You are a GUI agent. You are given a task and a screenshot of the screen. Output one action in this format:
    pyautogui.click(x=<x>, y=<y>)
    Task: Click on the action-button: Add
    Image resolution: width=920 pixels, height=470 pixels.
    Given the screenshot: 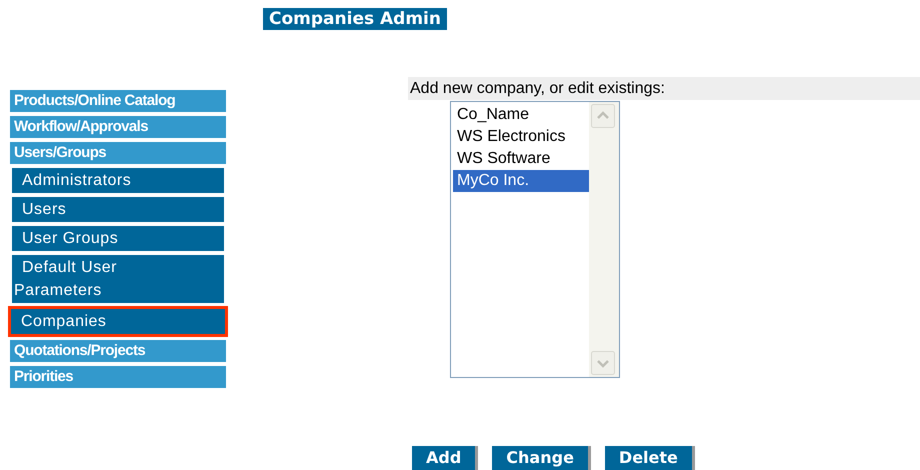 What is the action you would take?
    pyautogui.click(x=445, y=458)
    